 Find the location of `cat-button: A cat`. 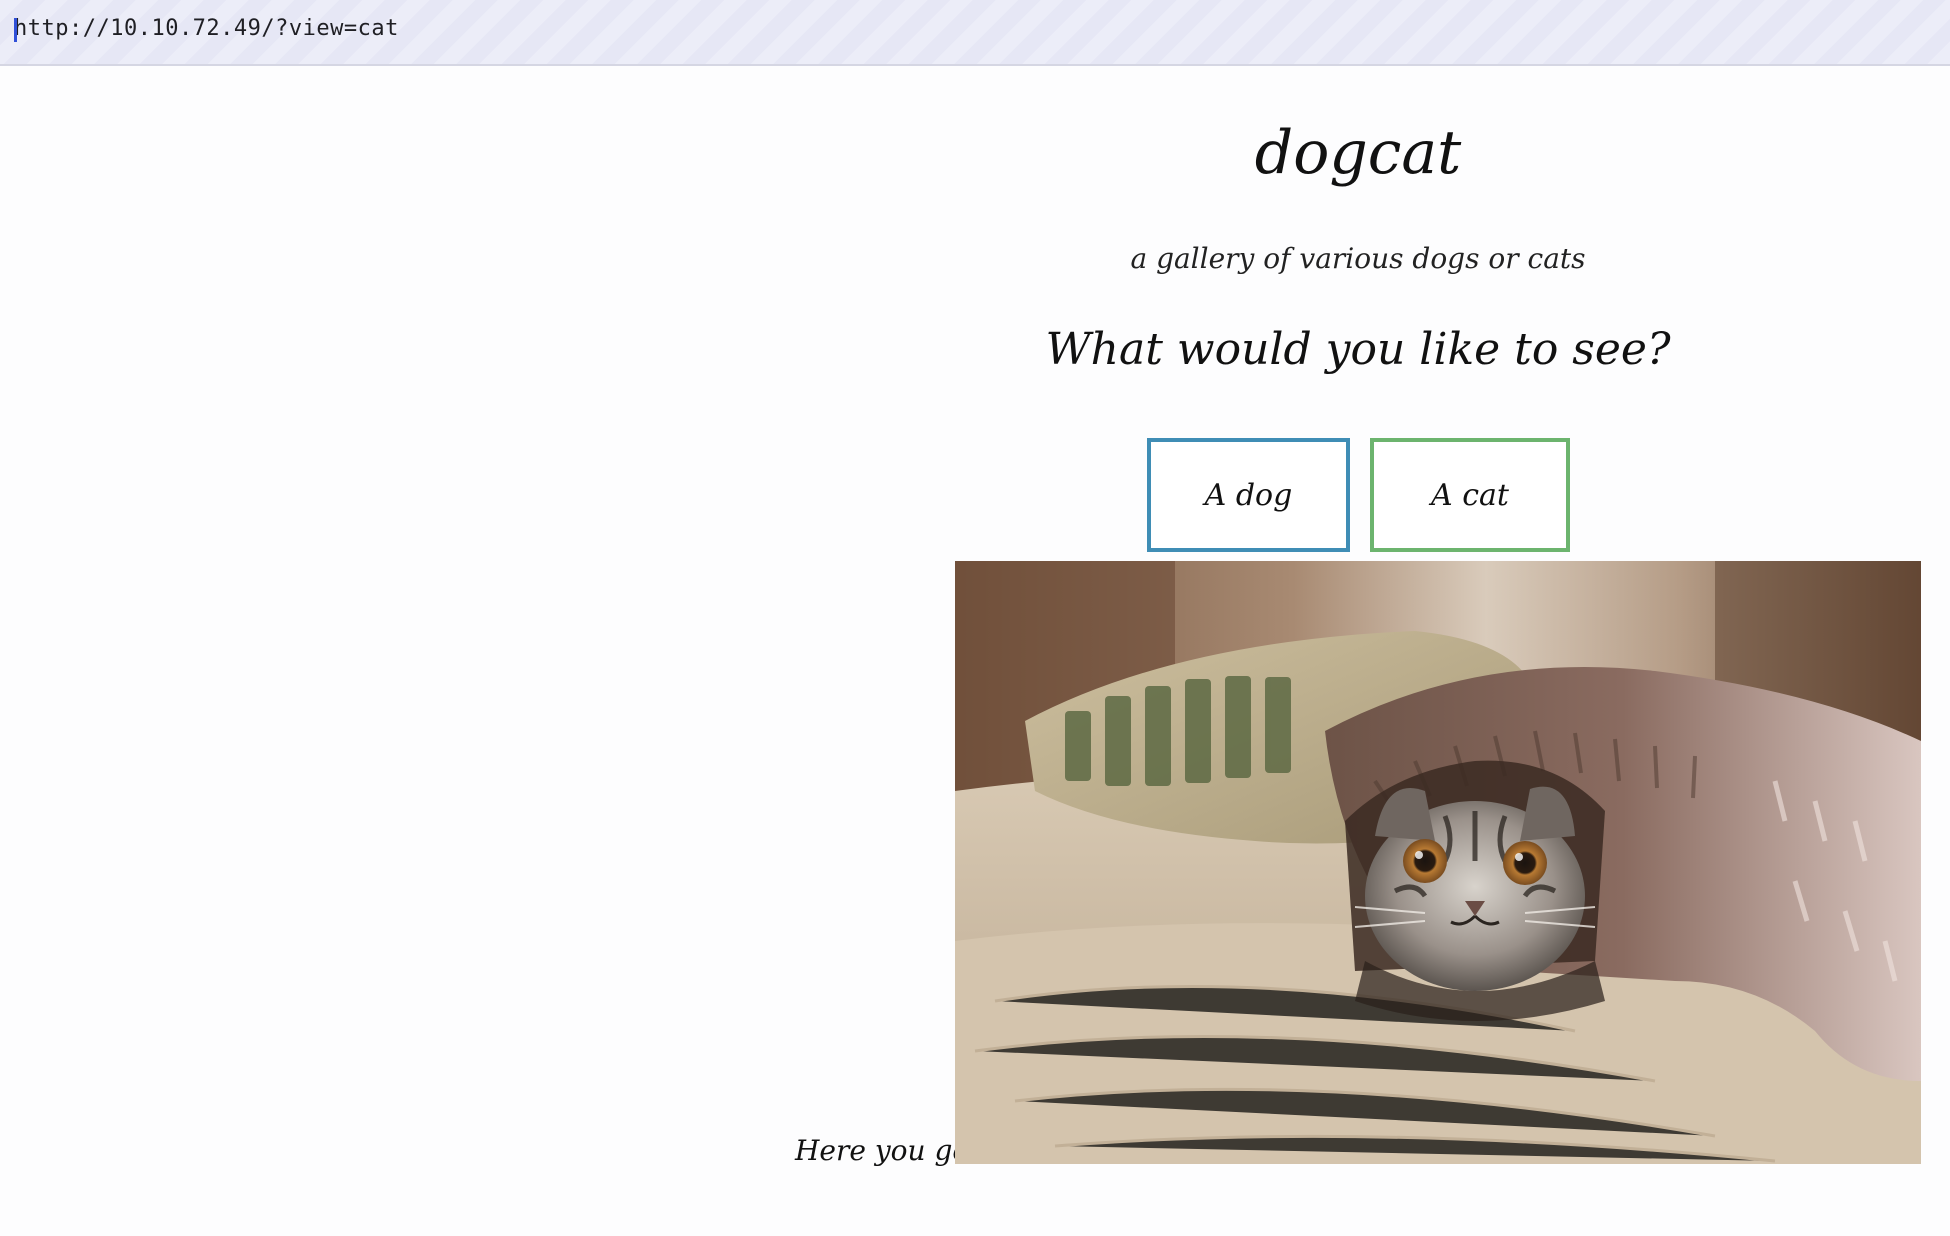

cat-button: A cat is located at coordinates (1470, 495).